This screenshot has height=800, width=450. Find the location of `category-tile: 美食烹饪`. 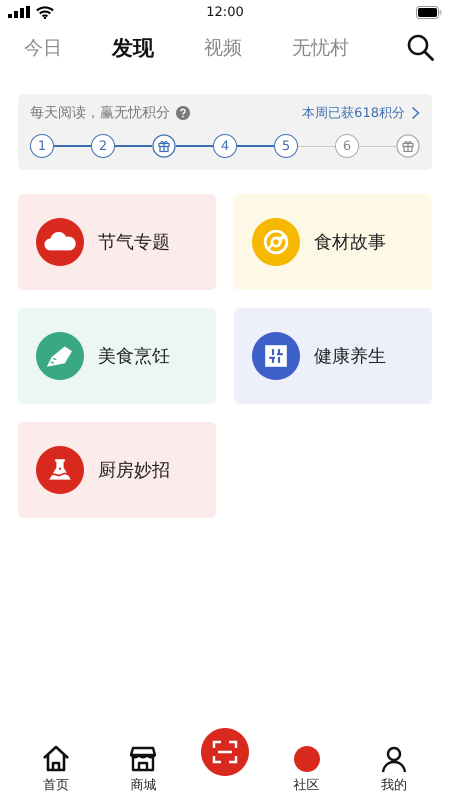

category-tile: 美食烹饪 is located at coordinates (117, 356).